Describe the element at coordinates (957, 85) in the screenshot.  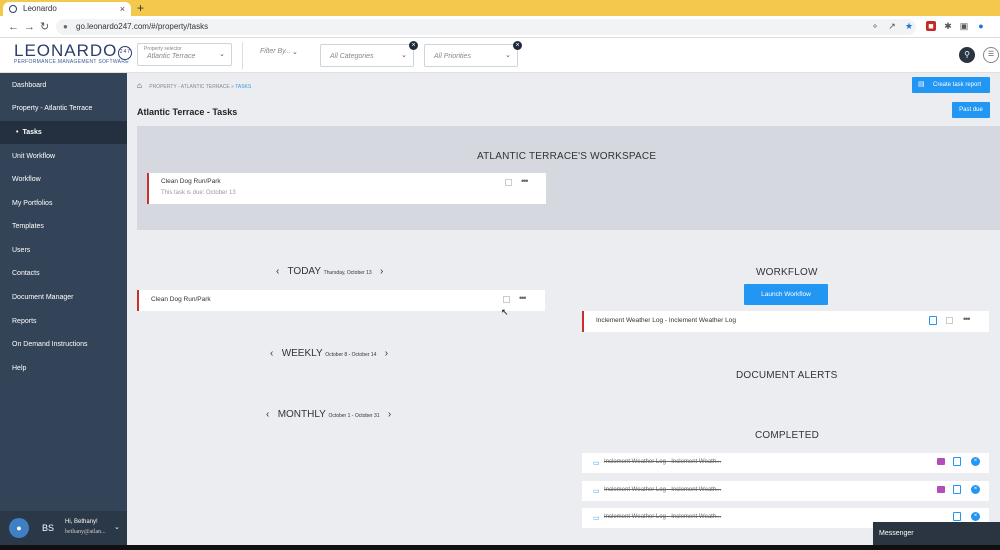
I see `create-task-report-label: Create task report` at that location.